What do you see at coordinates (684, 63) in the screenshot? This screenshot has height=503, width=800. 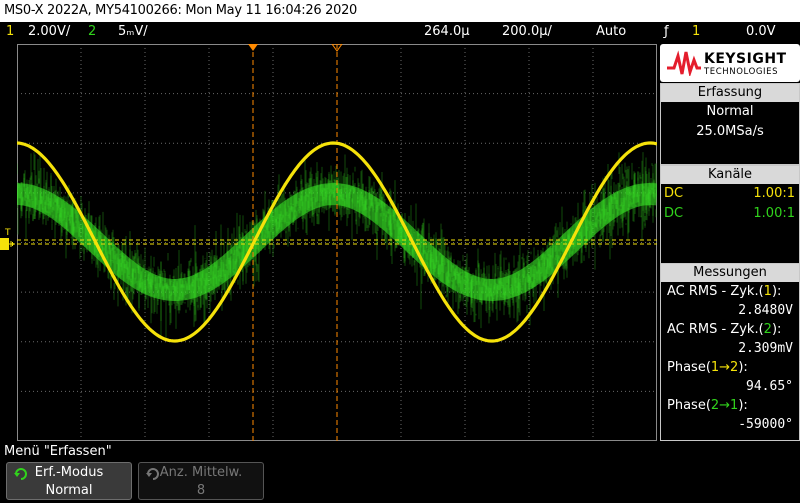 I see `keysight-wave-icon` at bounding box center [684, 63].